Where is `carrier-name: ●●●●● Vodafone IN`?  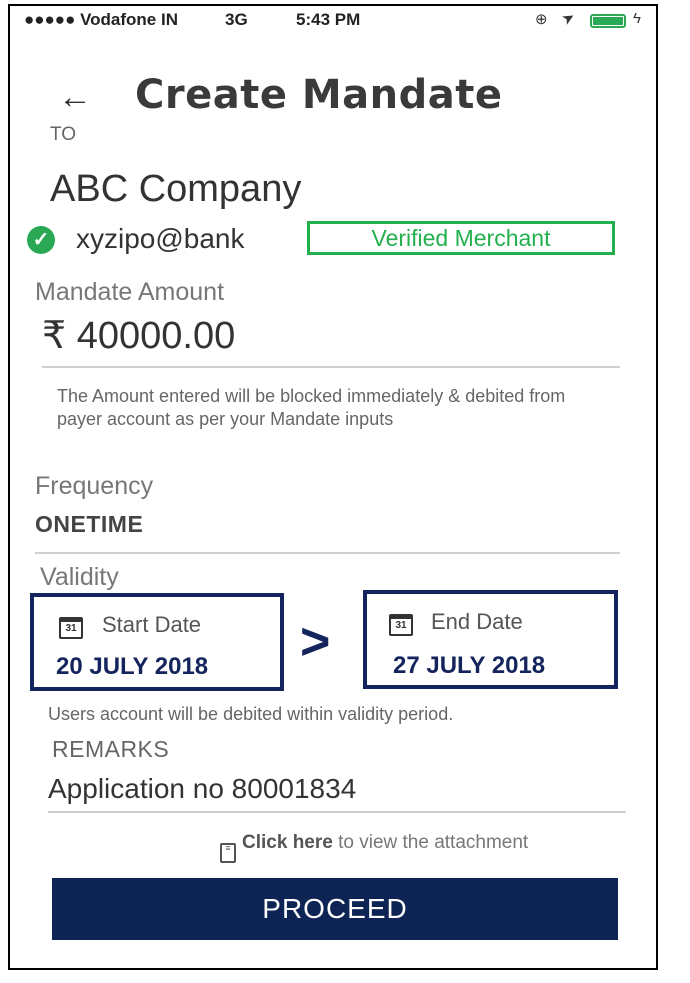 carrier-name: ●●●●● Vodafone IN is located at coordinates (101, 19).